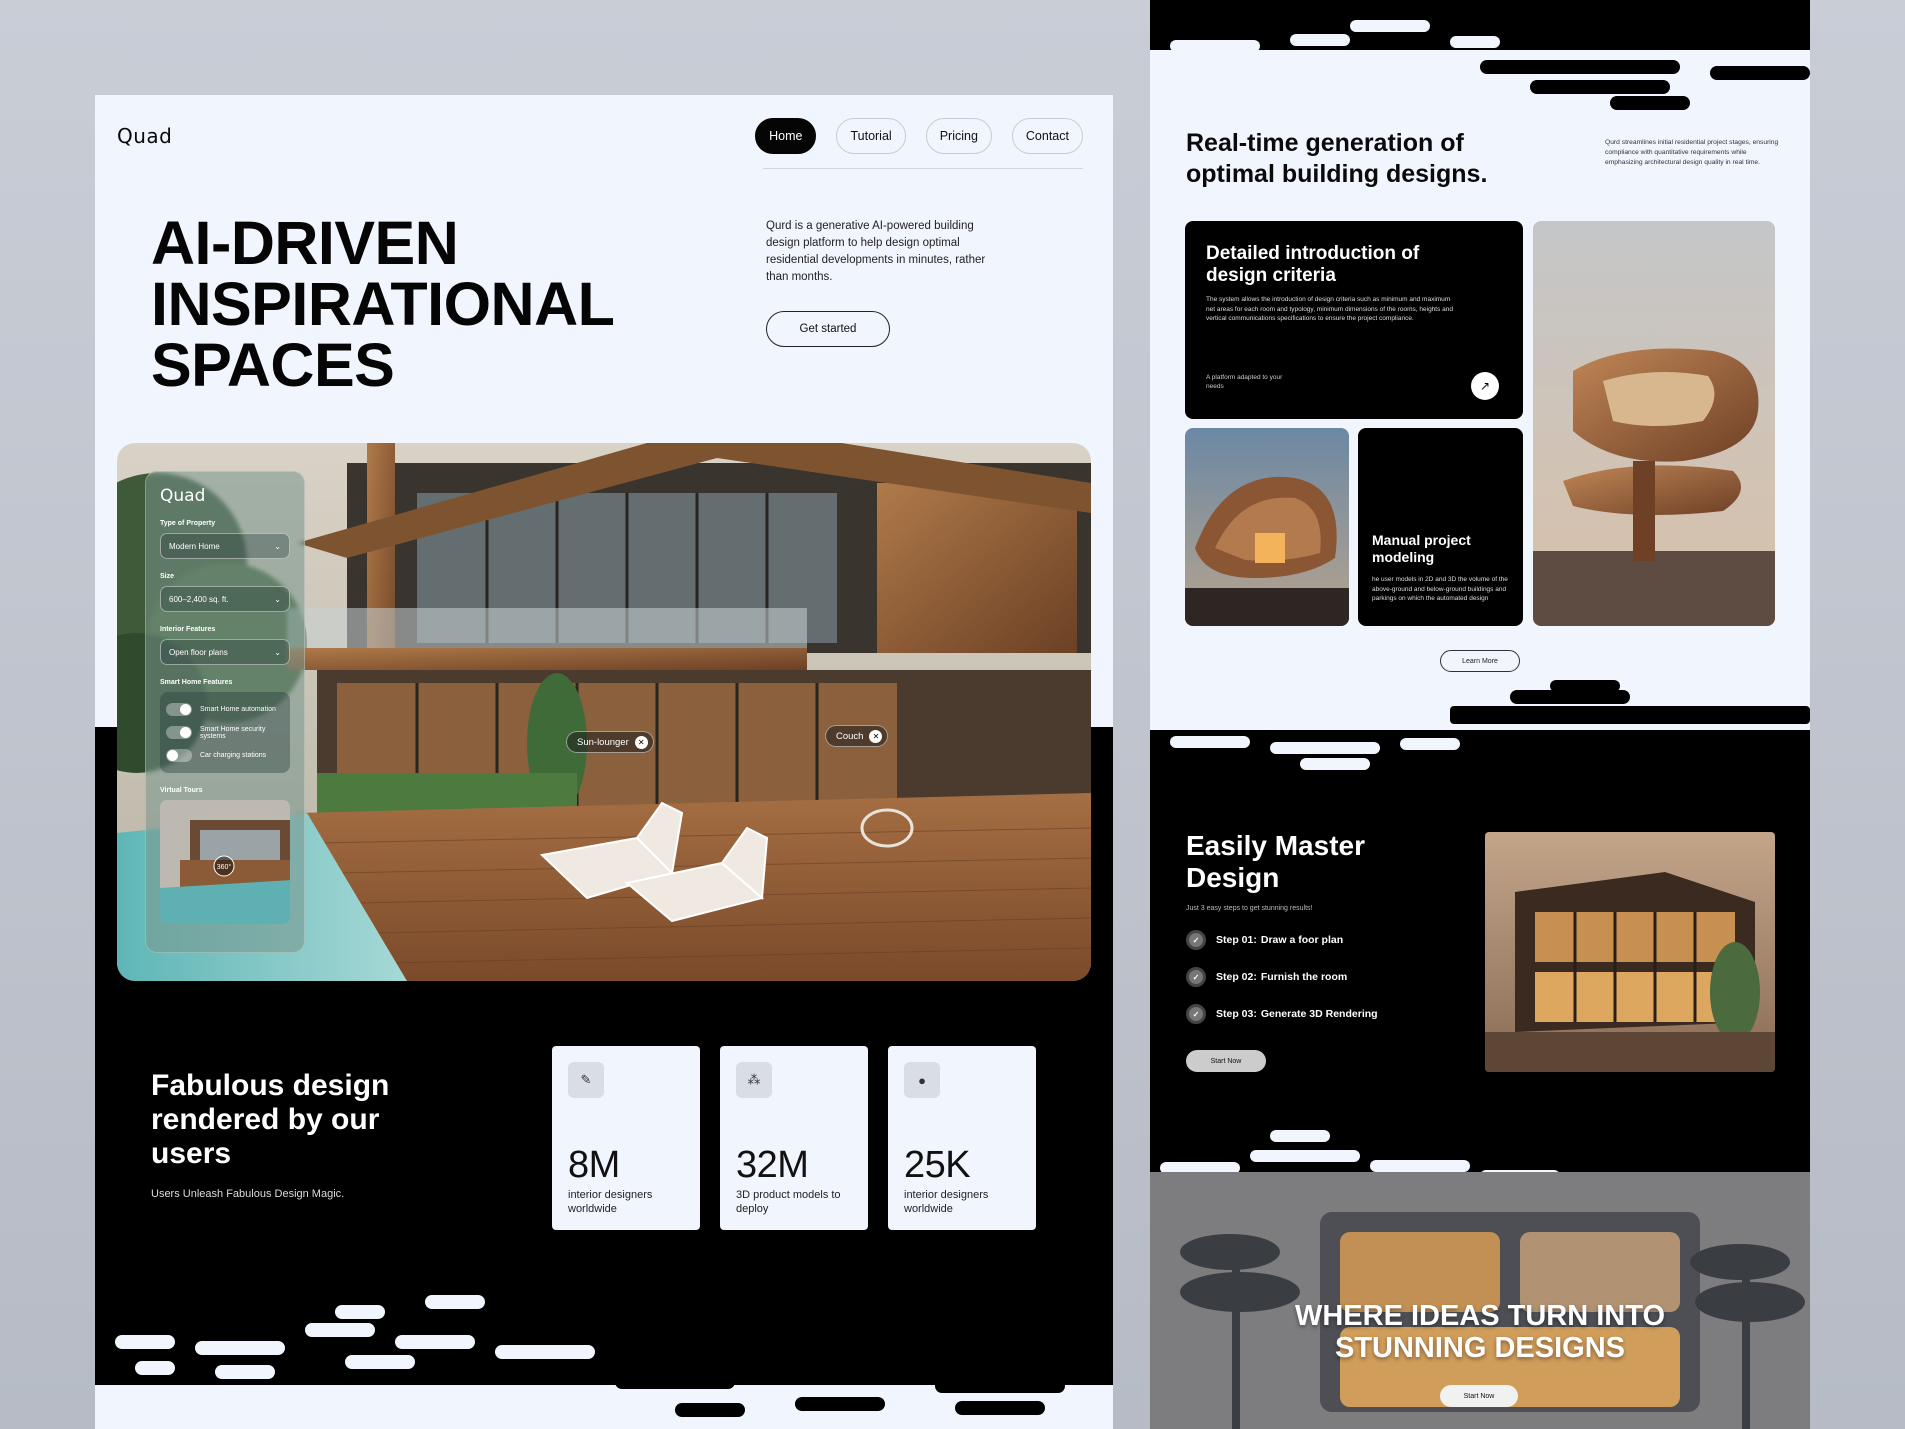 The height and width of the screenshot is (1429, 1905). Describe the element at coordinates (1319, 1014) in the screenshot. I see `step-text: Generate 3D Rendering` at that location.